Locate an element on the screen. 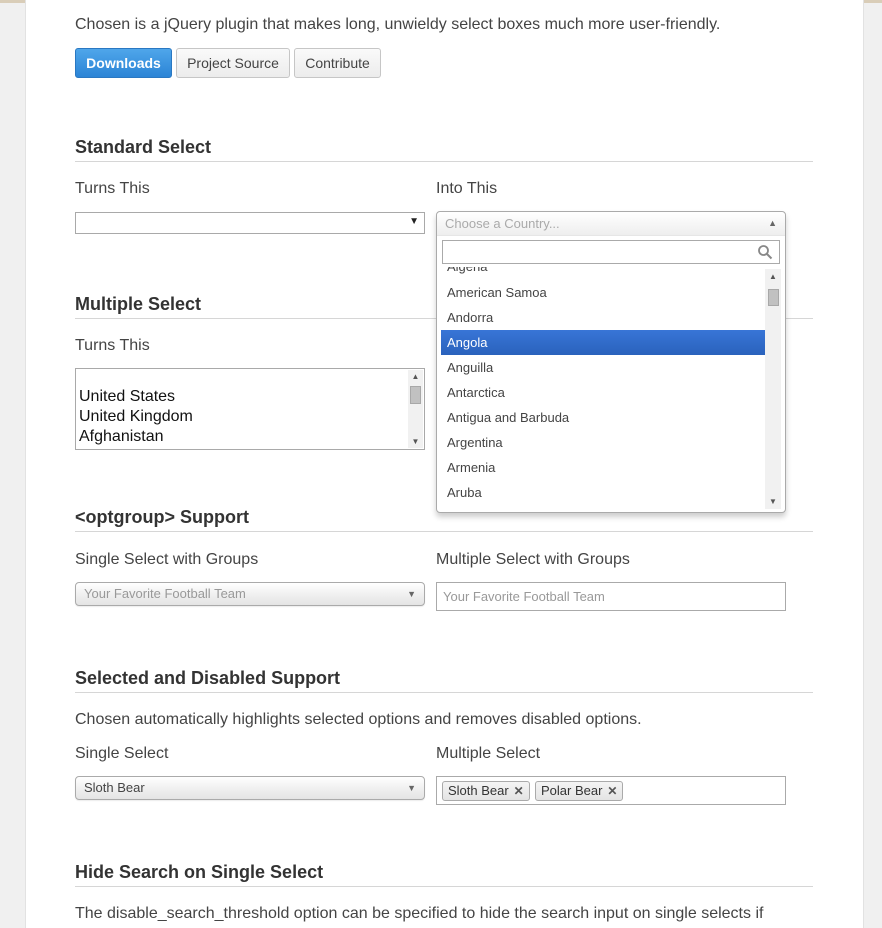  multiple-turns-this-label: Turns This is located at coordinates (112, 345).